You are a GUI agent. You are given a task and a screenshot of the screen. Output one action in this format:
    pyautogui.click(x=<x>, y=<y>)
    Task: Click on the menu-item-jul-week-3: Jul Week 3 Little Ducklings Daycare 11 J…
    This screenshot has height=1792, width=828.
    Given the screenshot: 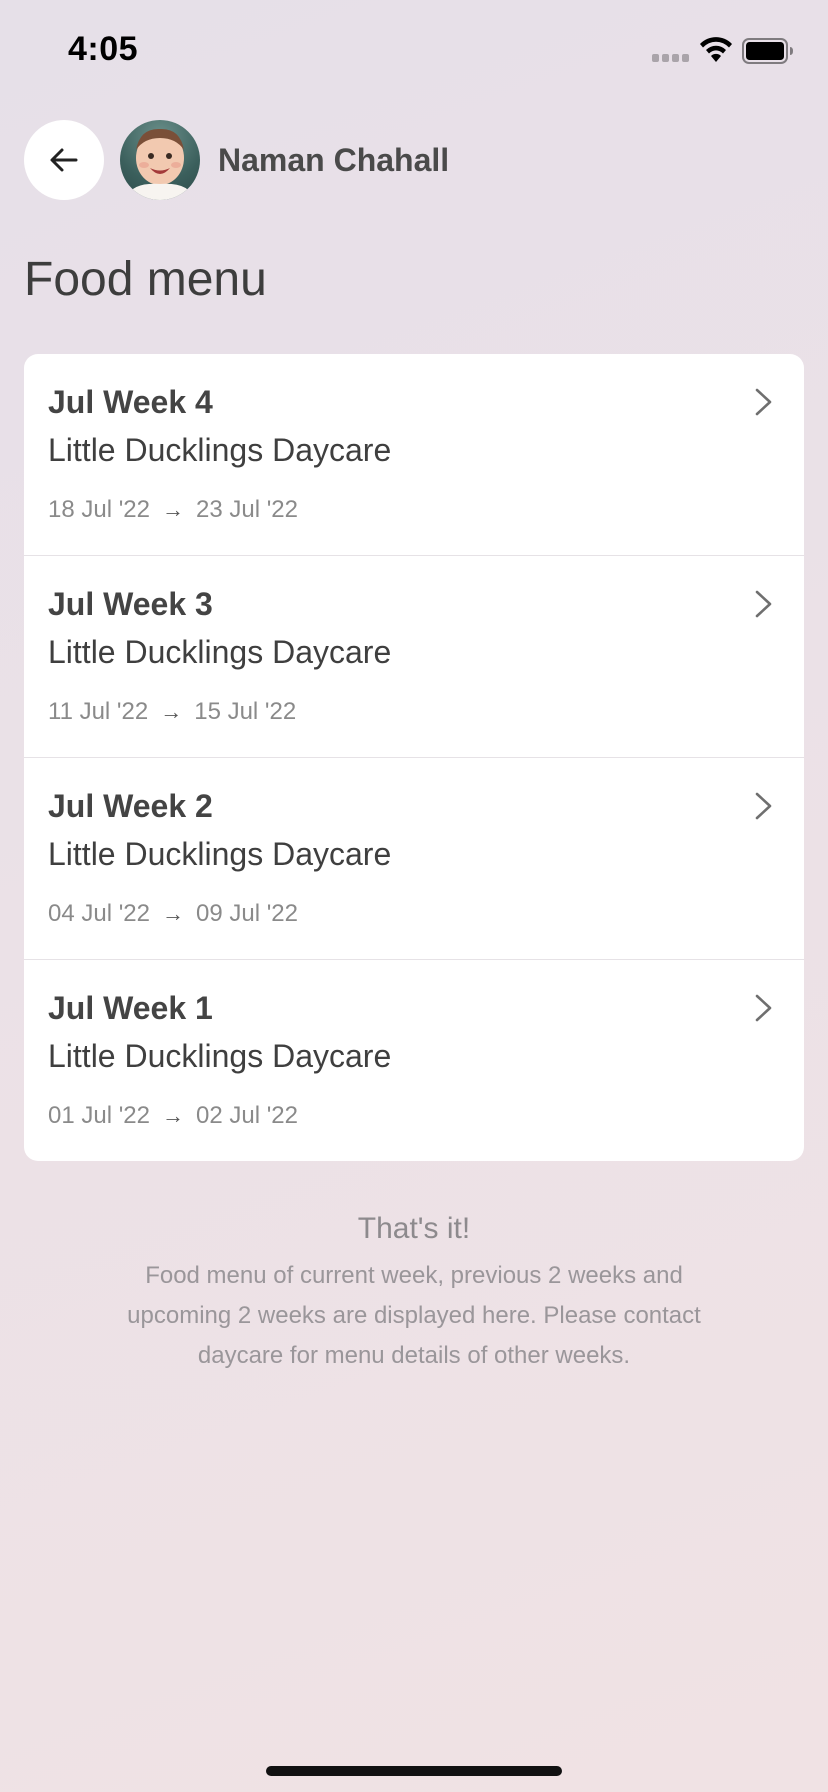 What is the action you would take?
    pyautogui.click(x=414, y=657)
    